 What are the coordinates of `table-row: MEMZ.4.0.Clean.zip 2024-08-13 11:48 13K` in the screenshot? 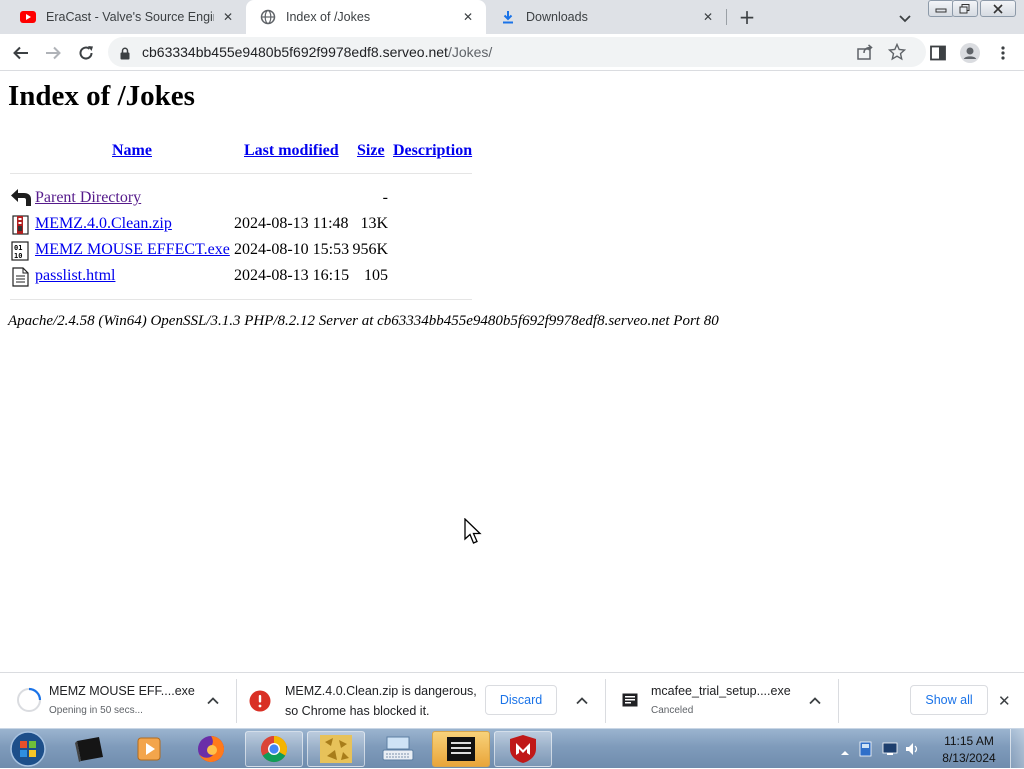 It's located at (245, 225).